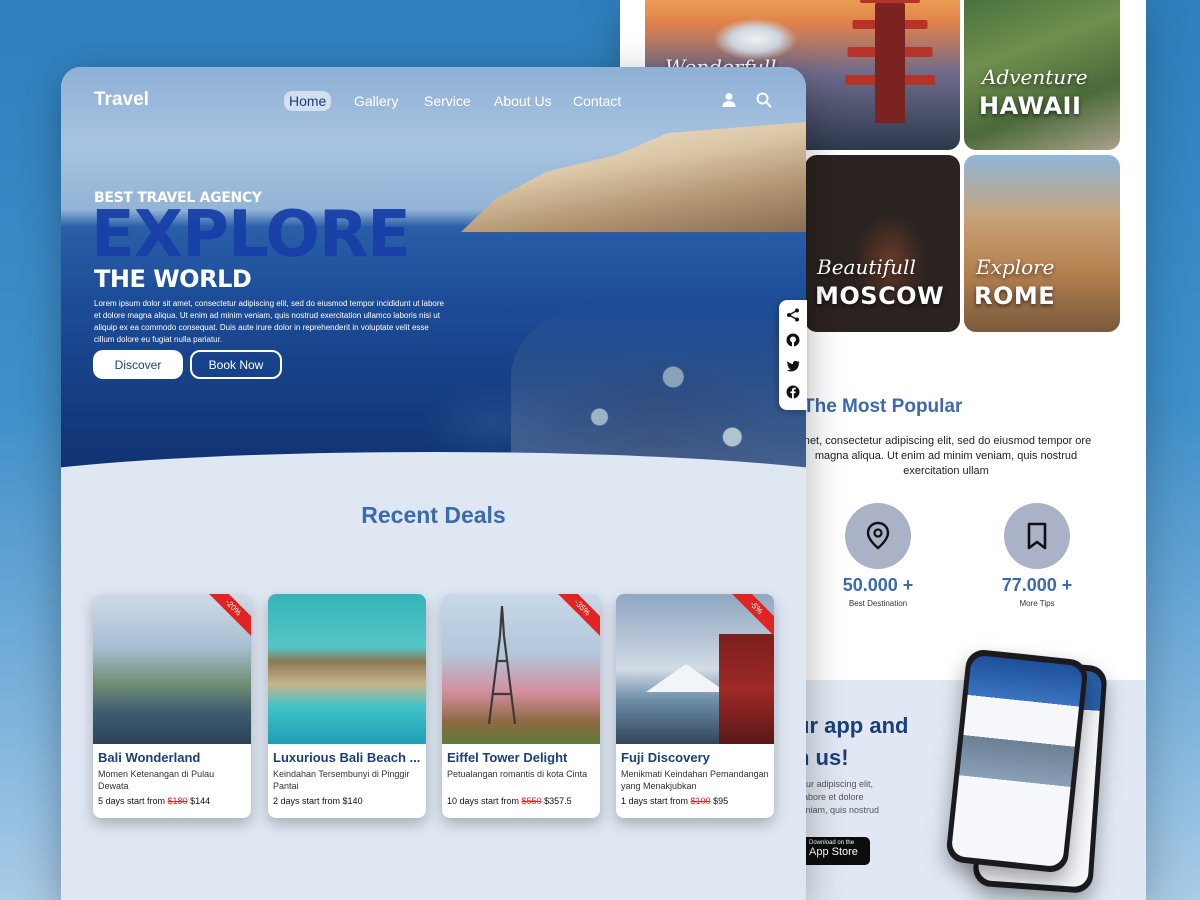 The width and height of the screenshot is (1200, 900). I want to click on tile-script-text: Explore, so click(1015, 267).